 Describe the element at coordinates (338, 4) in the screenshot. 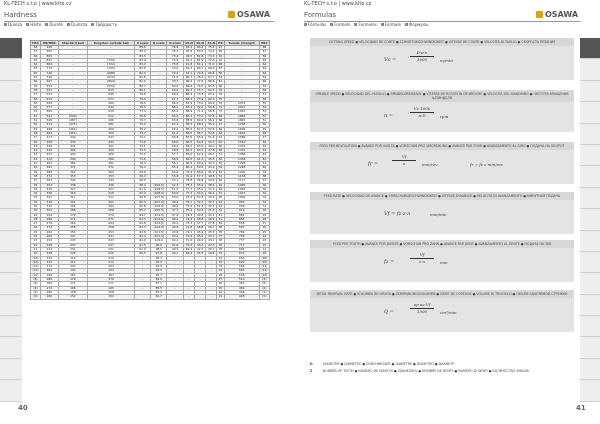

I see `site-header: KL-TECH s.r.o | www.klte.cz` at that location.